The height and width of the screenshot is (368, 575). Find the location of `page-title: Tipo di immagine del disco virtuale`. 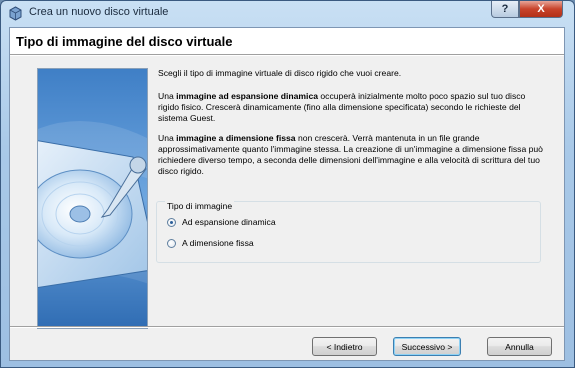

page-title: Tipo di immagine del disco virtuale is located at coordinates (124, 41).